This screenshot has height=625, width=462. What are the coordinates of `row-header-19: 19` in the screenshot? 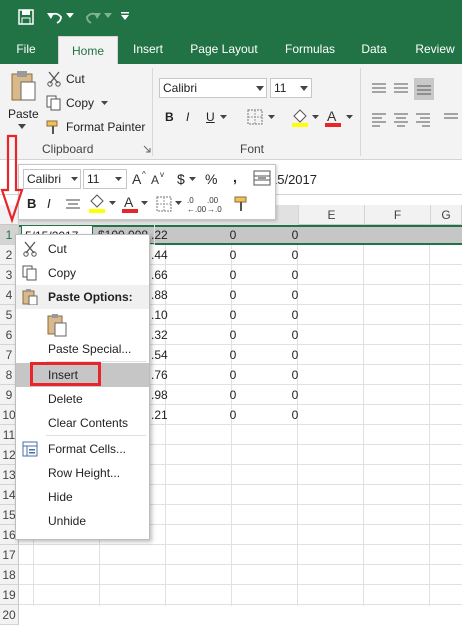 It's located at (9, 595).